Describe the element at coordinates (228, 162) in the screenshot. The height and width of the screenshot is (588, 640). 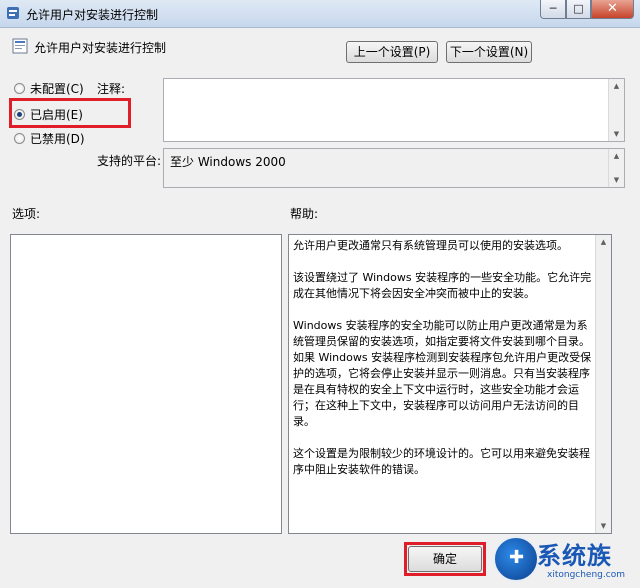
I see `supported-platform-value: 至少 Windows 2000` at that location.